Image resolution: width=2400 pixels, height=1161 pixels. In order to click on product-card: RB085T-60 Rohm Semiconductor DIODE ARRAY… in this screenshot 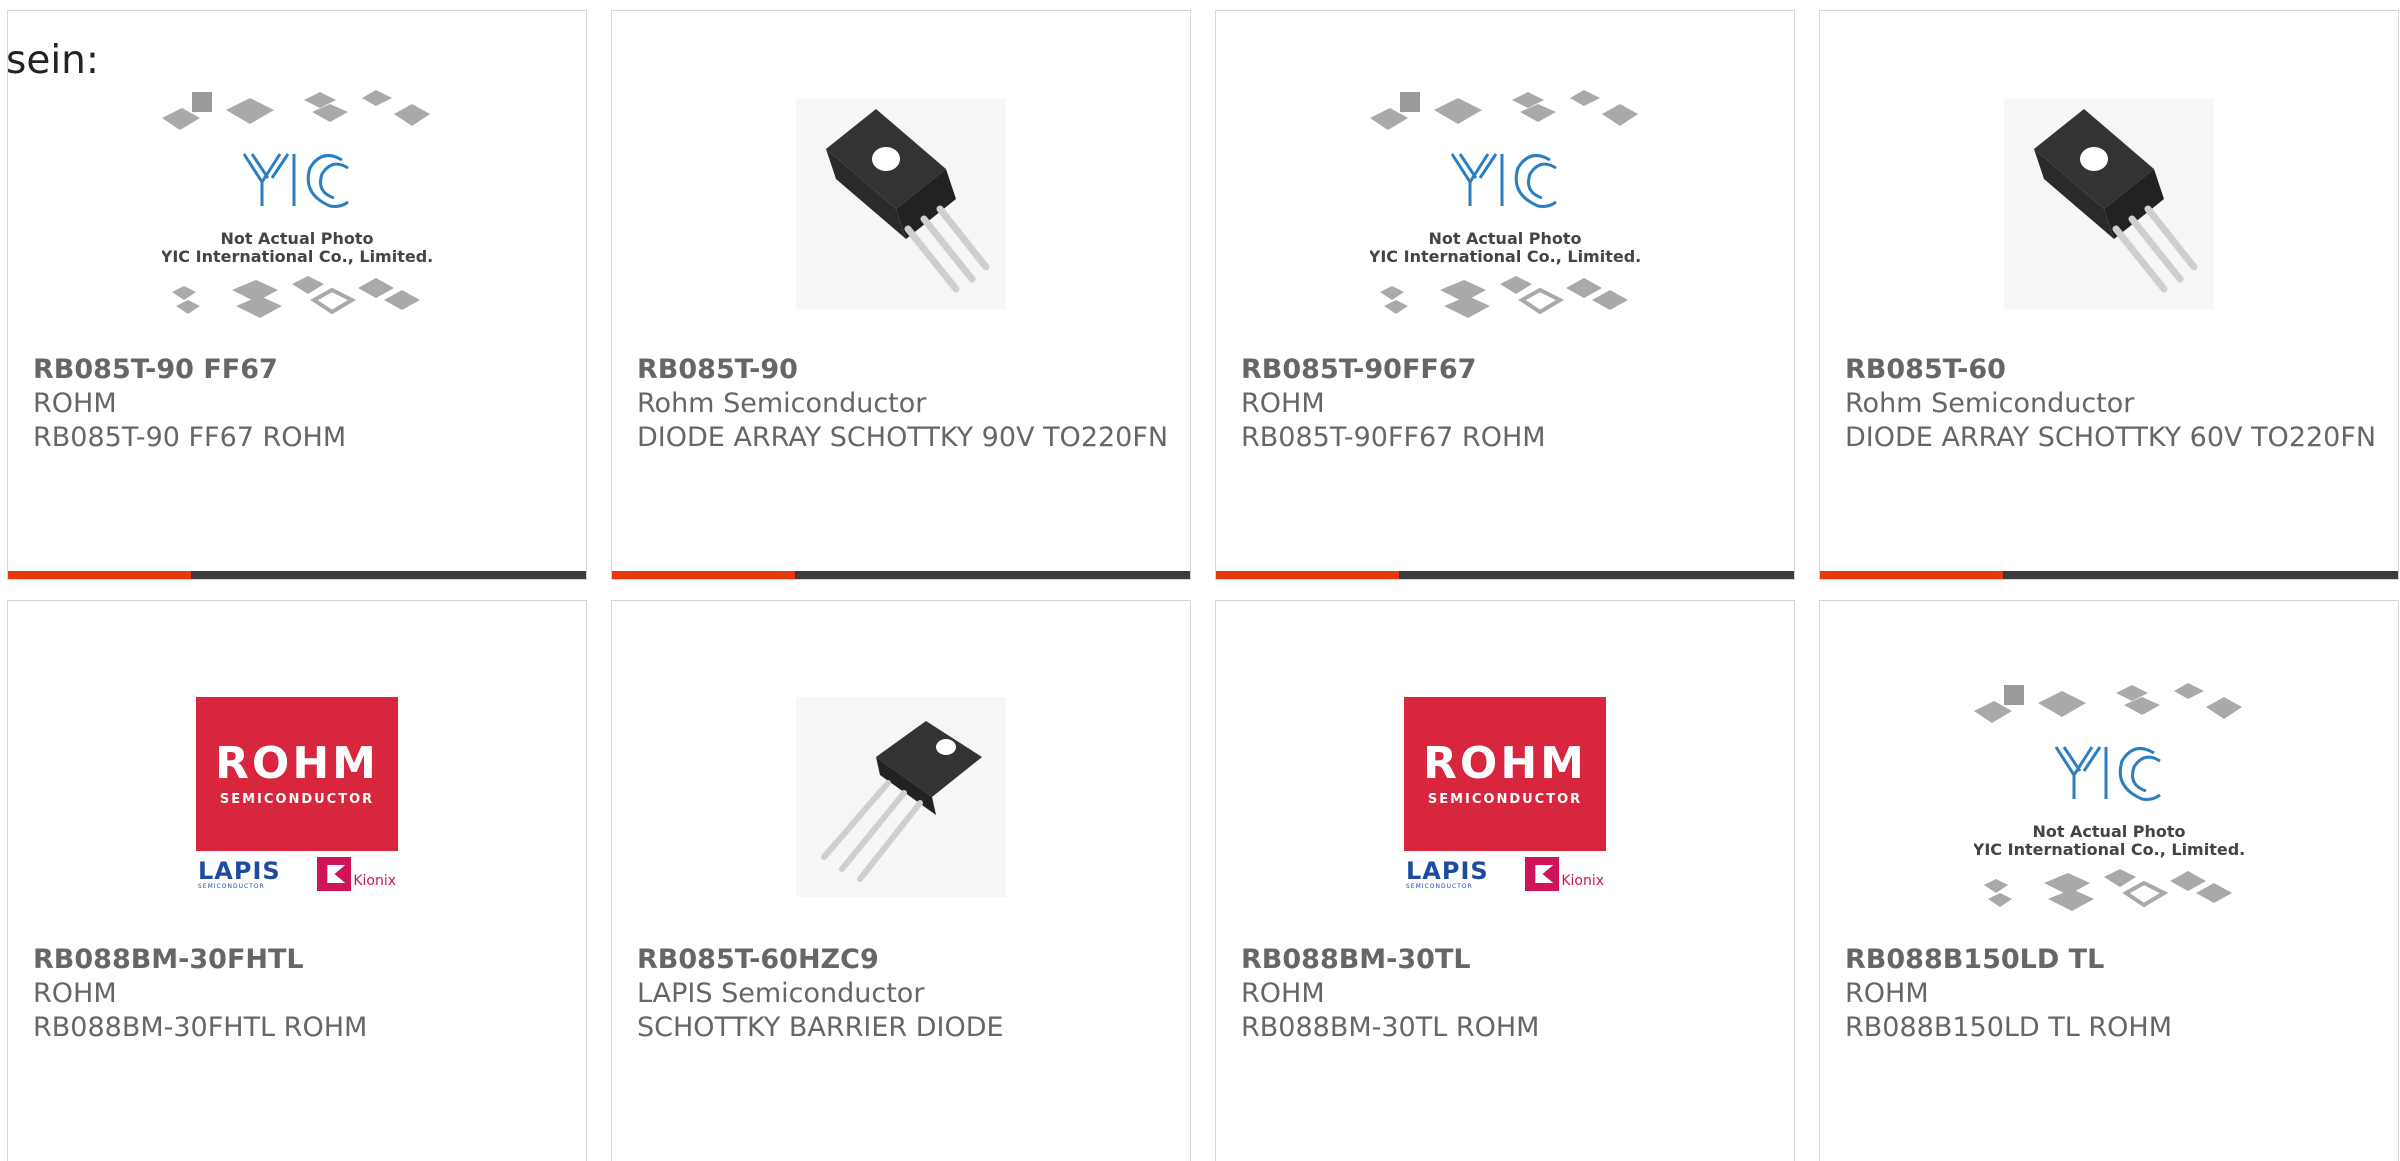, I will do `click(2109, 295)`.